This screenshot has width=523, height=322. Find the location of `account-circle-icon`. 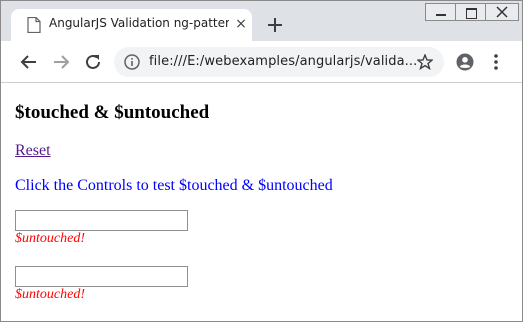

account-circle-icon is located at coordinates (465, 62).